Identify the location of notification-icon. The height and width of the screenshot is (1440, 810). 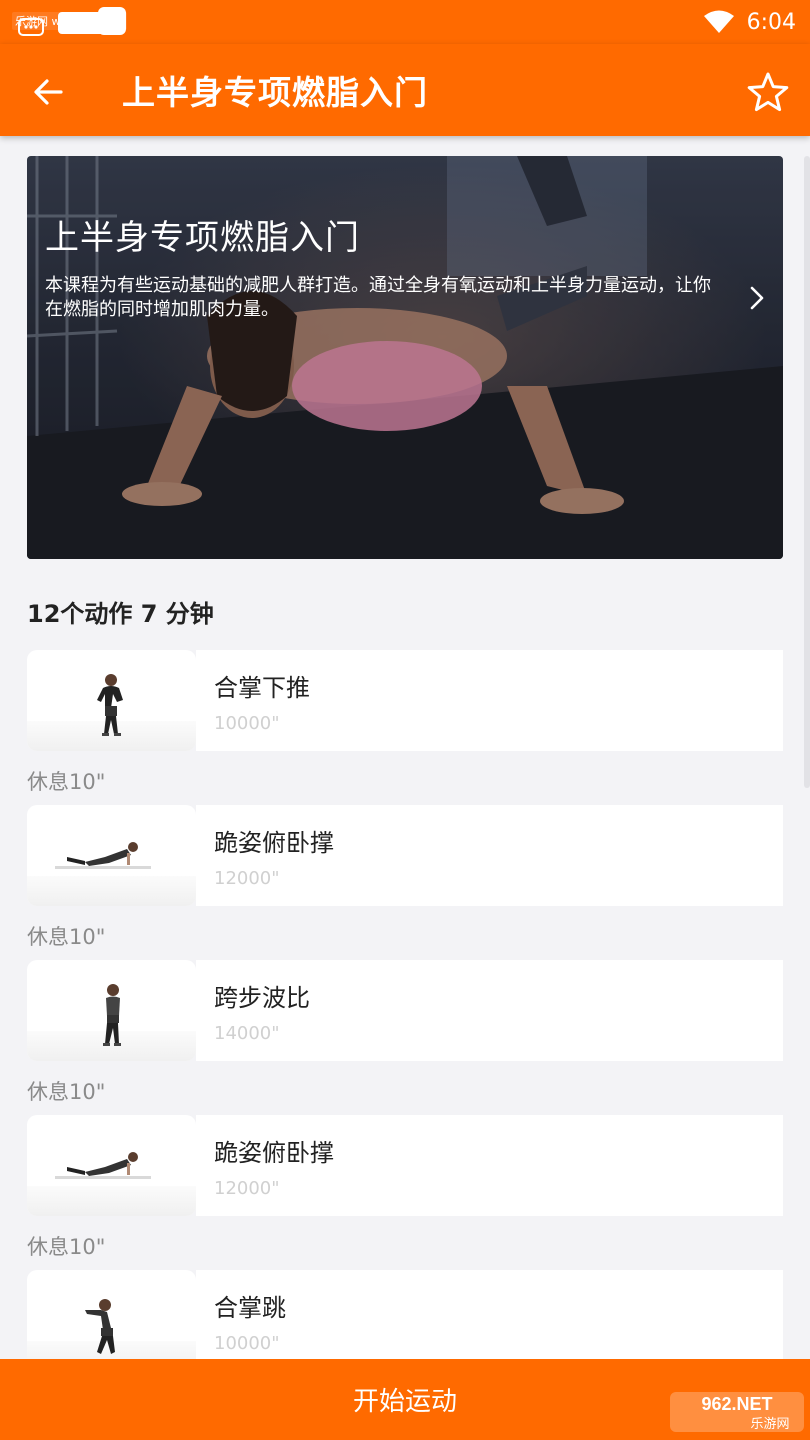
(31, 29).